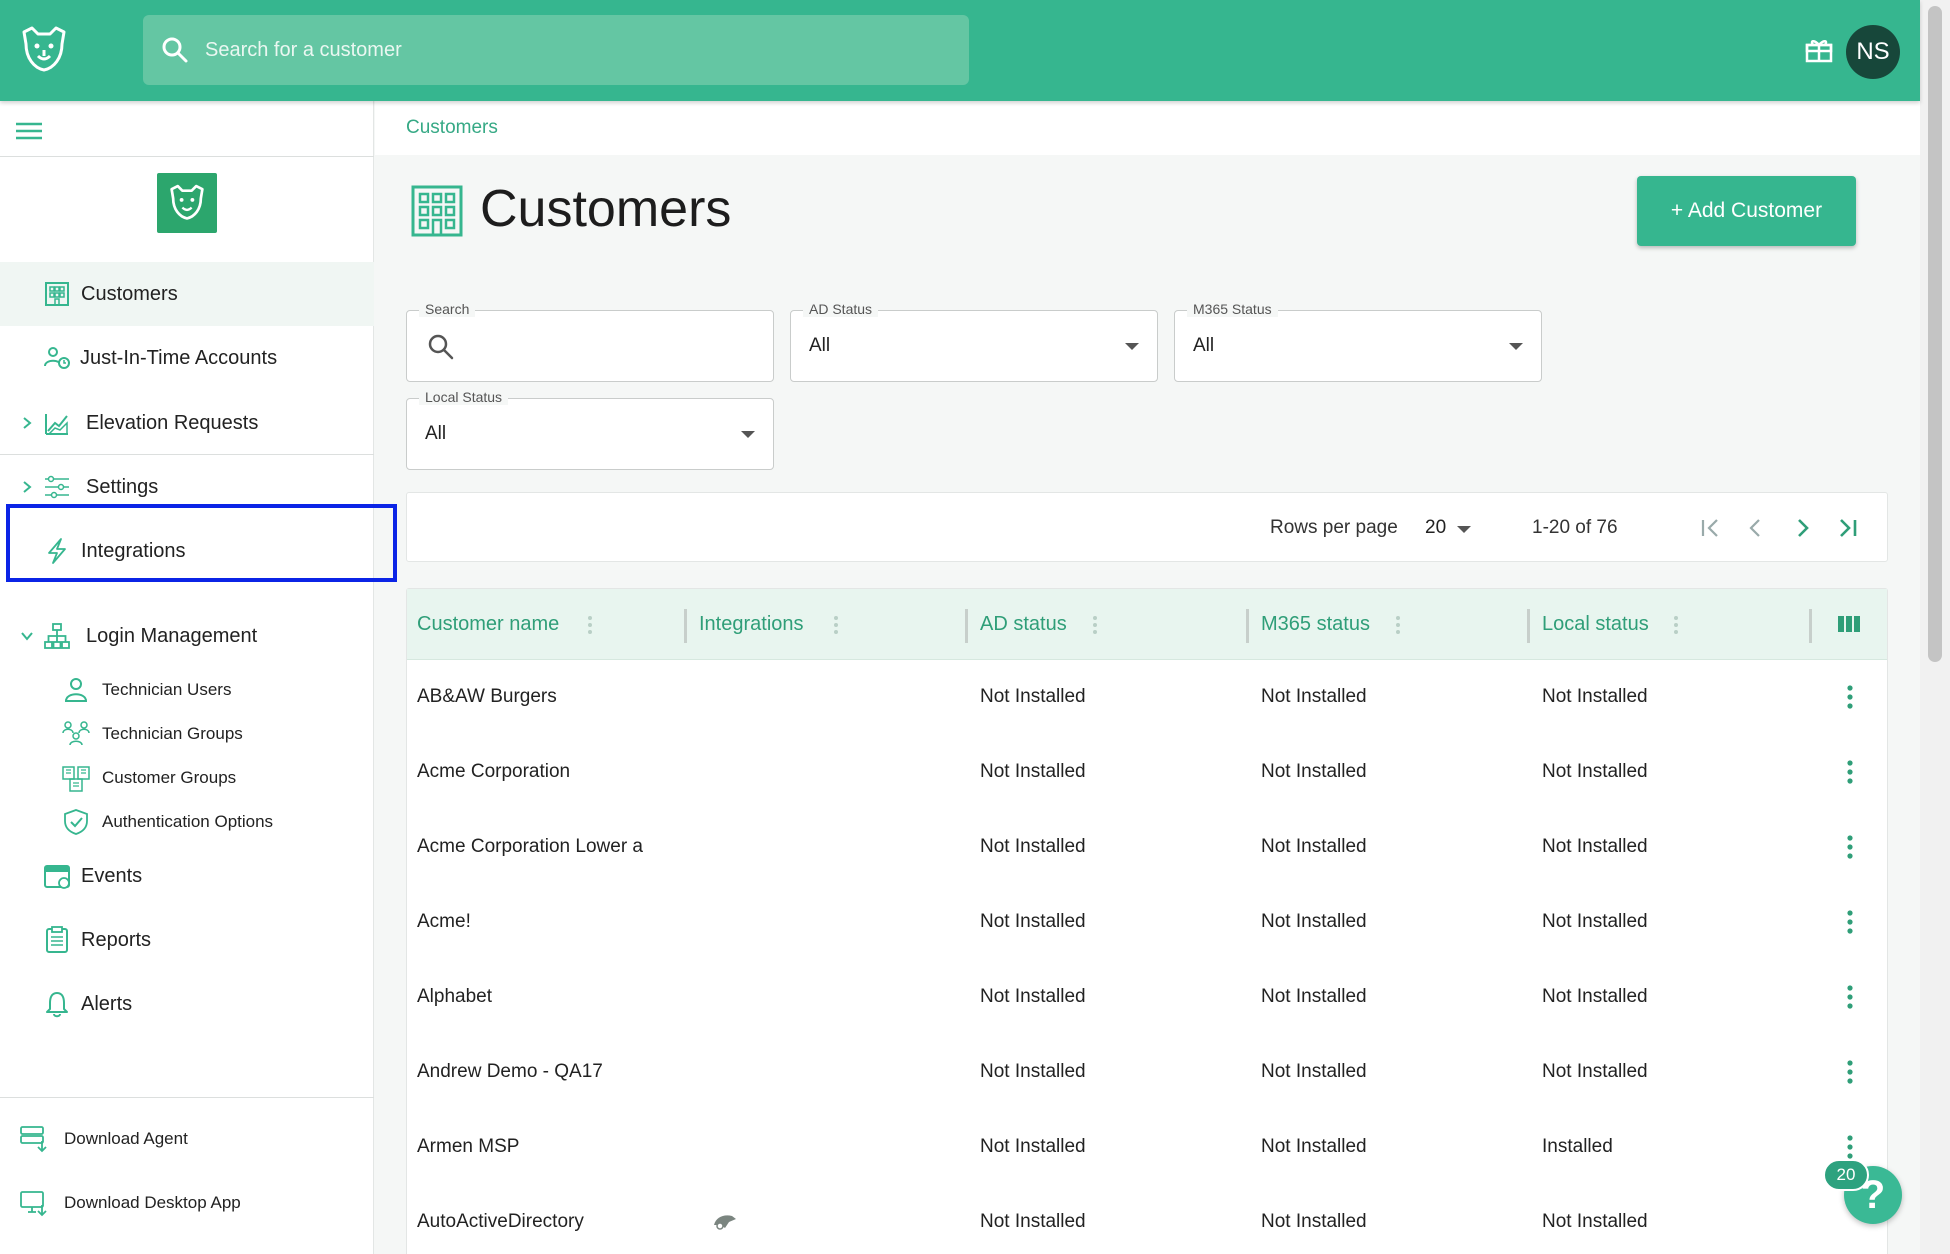  Describe the element at coordinates (187, 1139) in the screenshot. I see `download-agent-link: Download Agent` at that location.